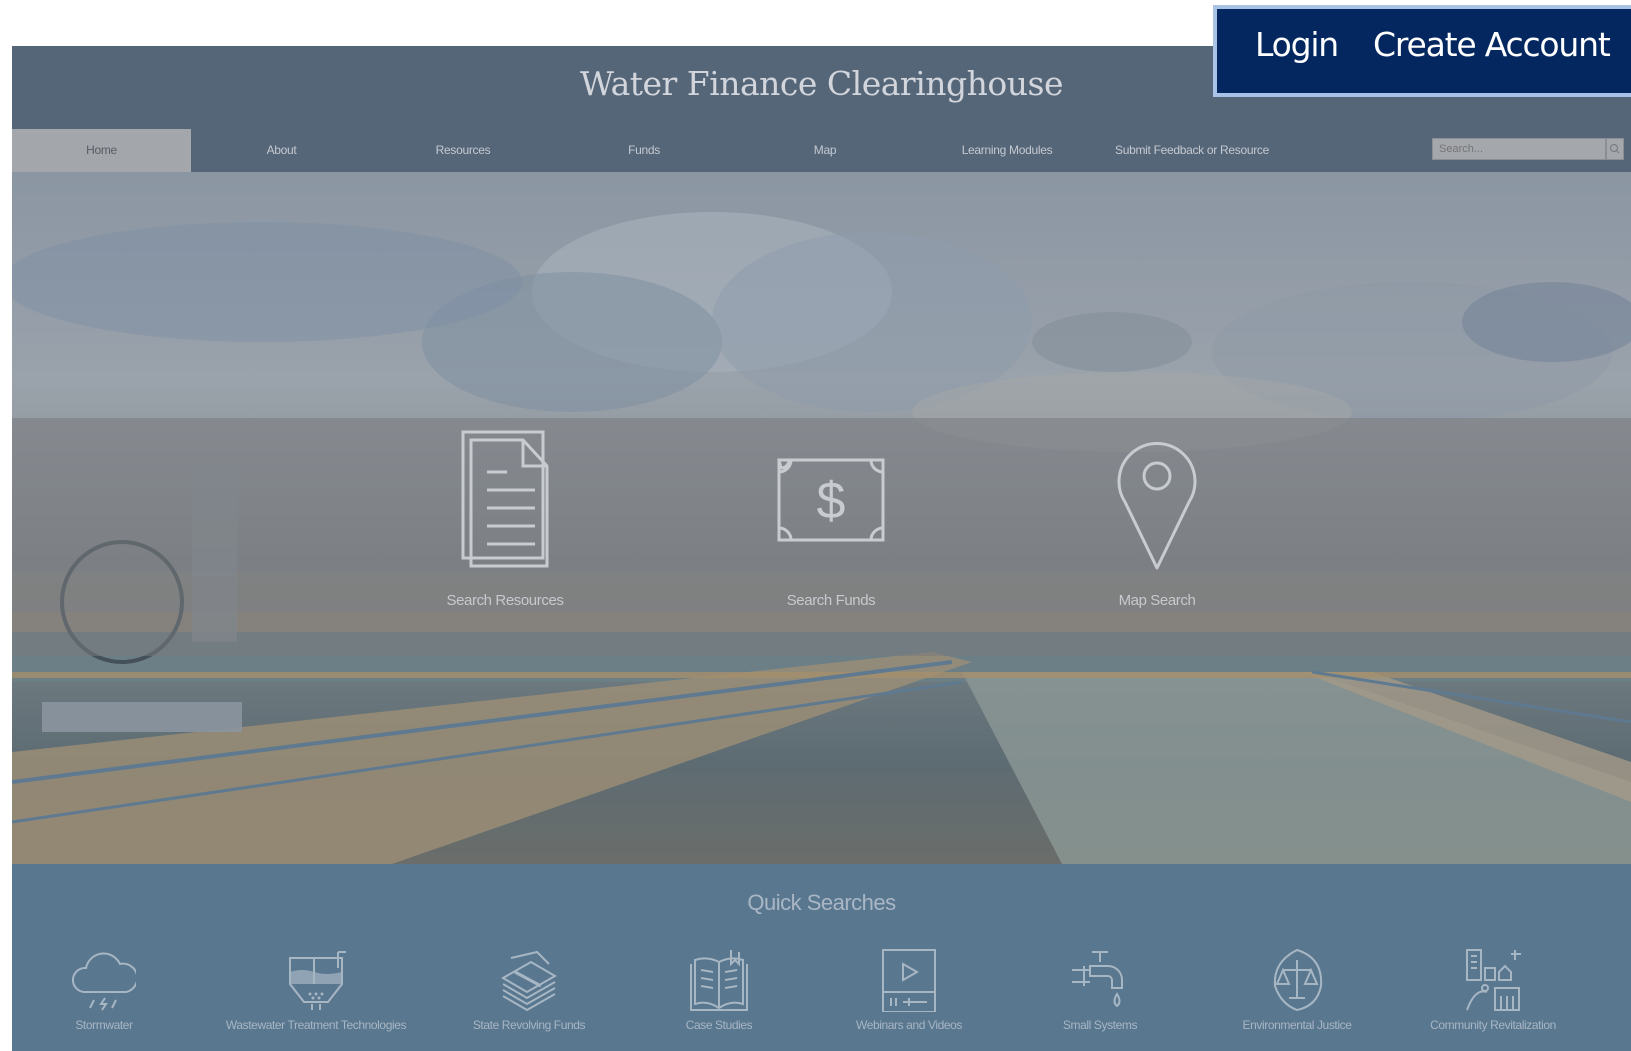  Describe the element at coordinates (104, 1025) in the screenshot. I see `quick-search-label: Stormwater` at that location.